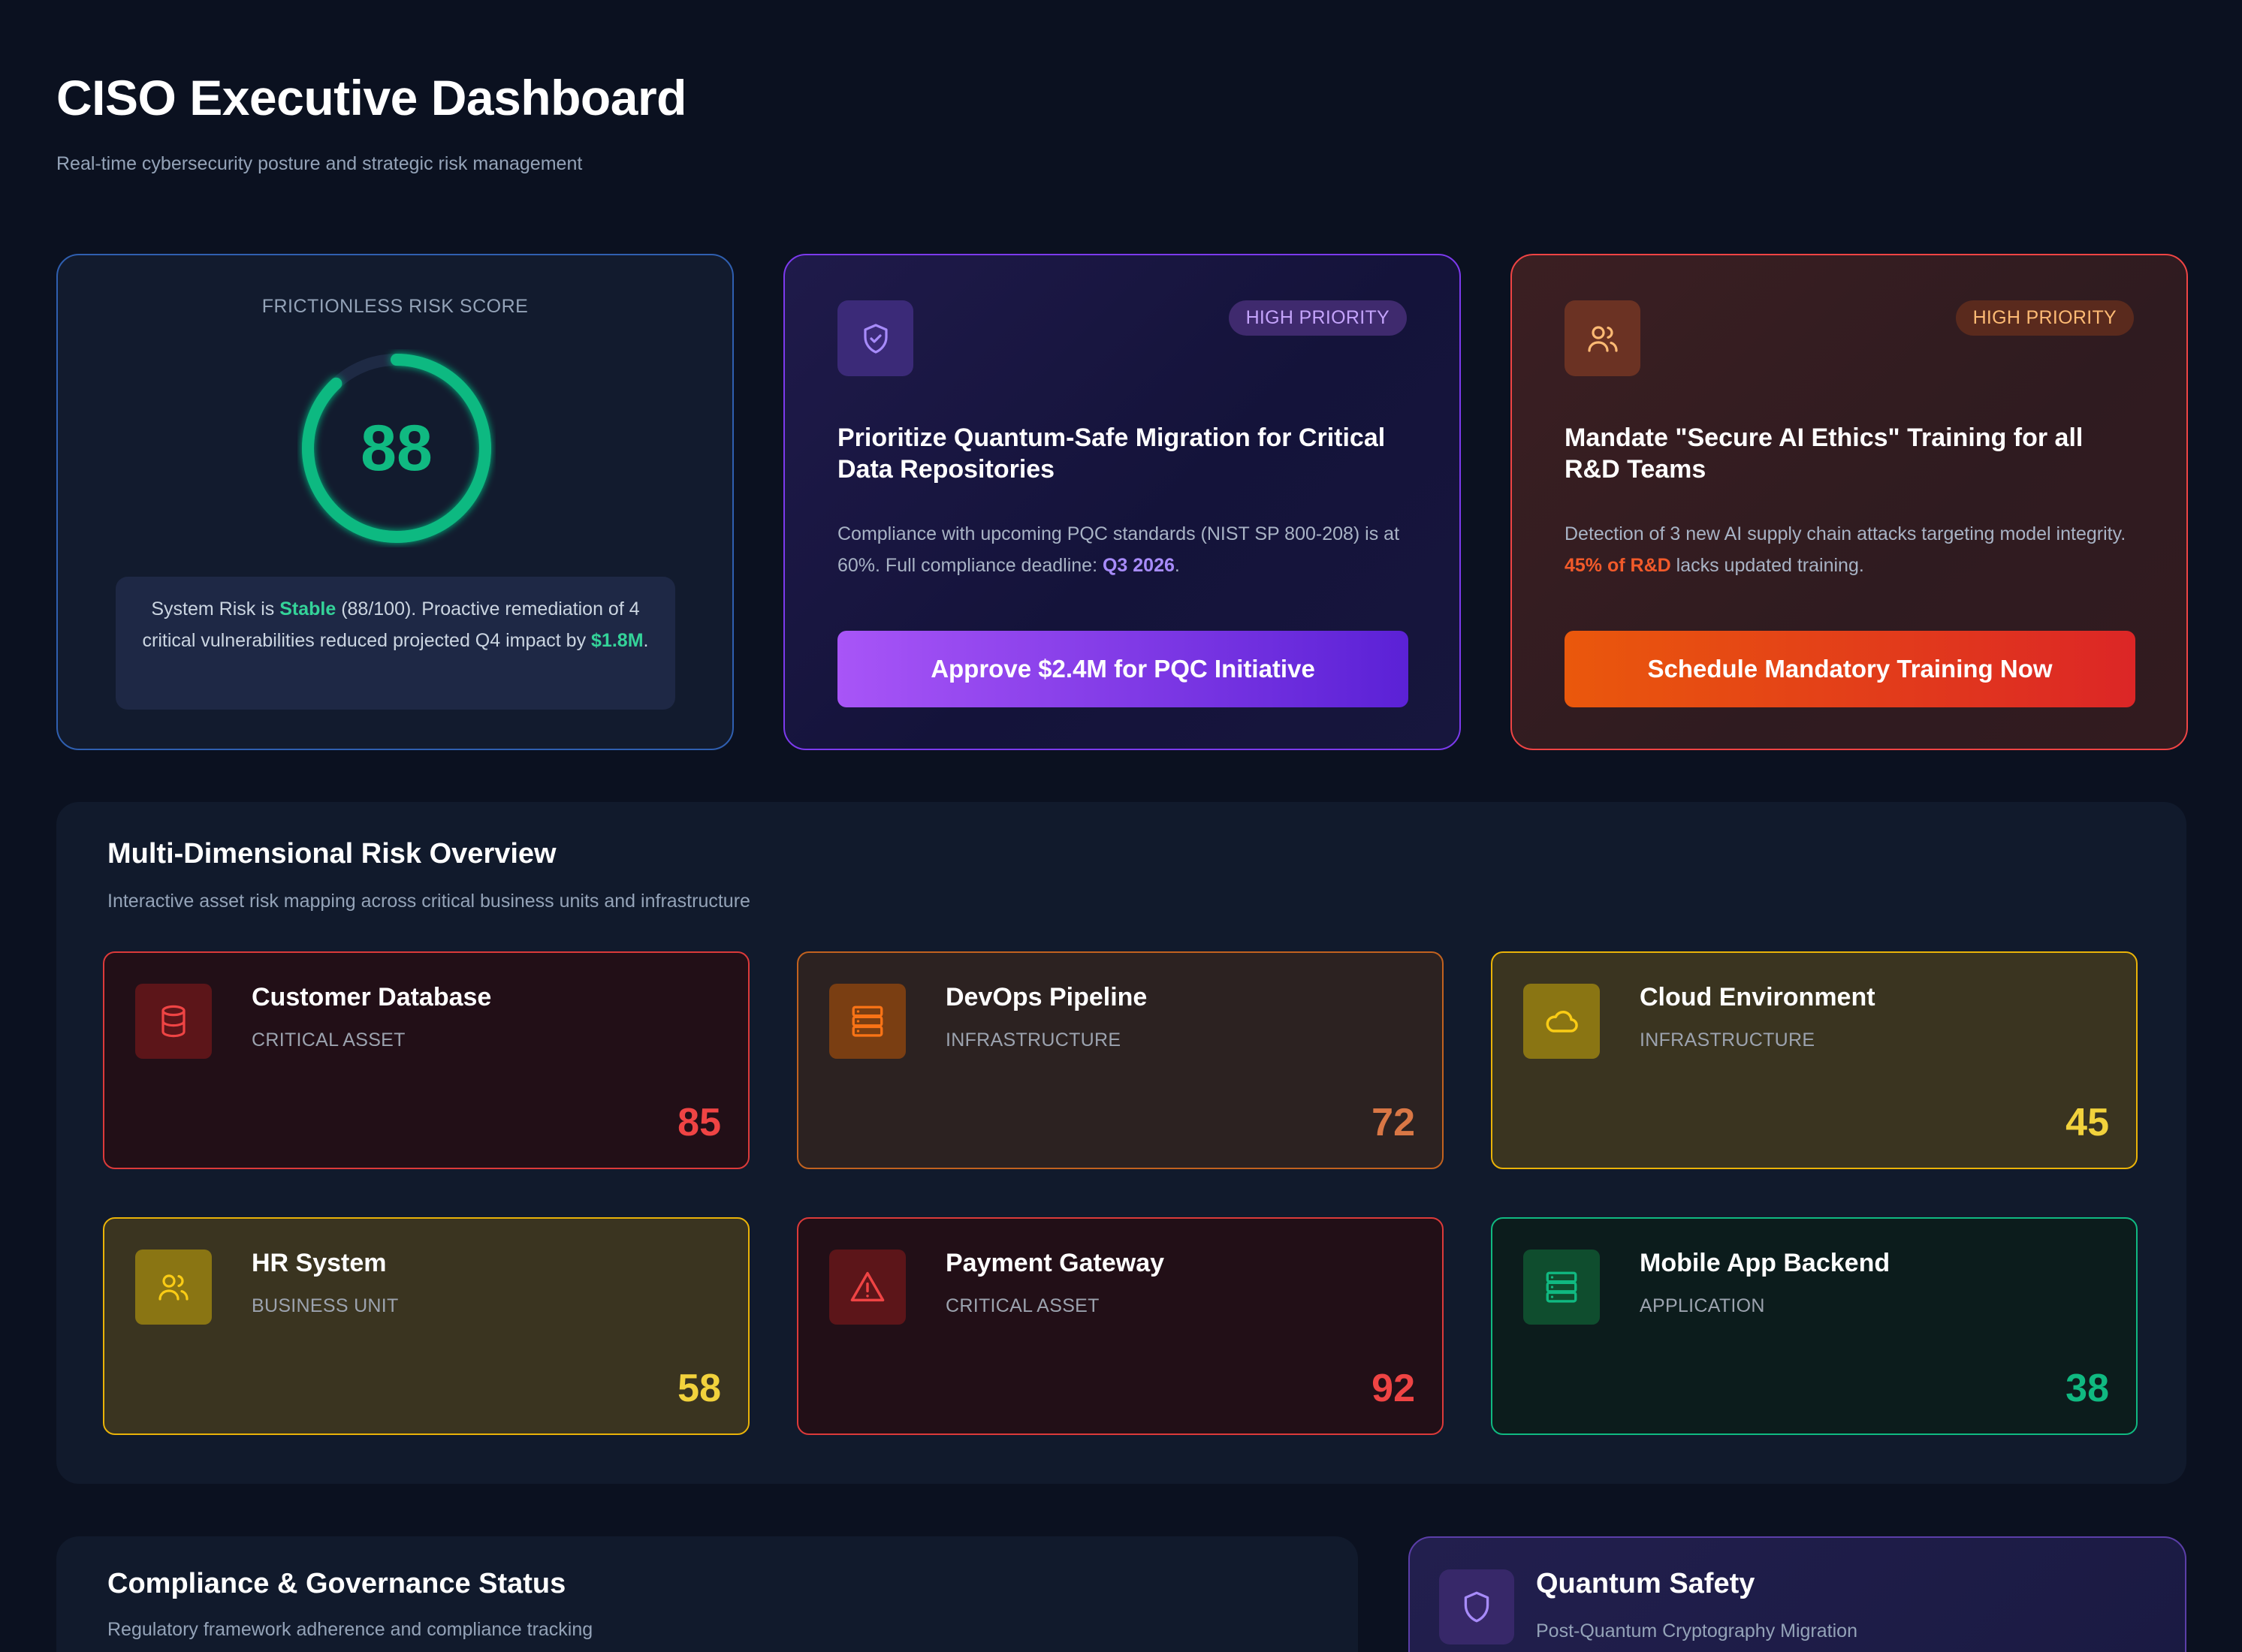  I want to click on alert-triangle-icon, so click(867, 1287).